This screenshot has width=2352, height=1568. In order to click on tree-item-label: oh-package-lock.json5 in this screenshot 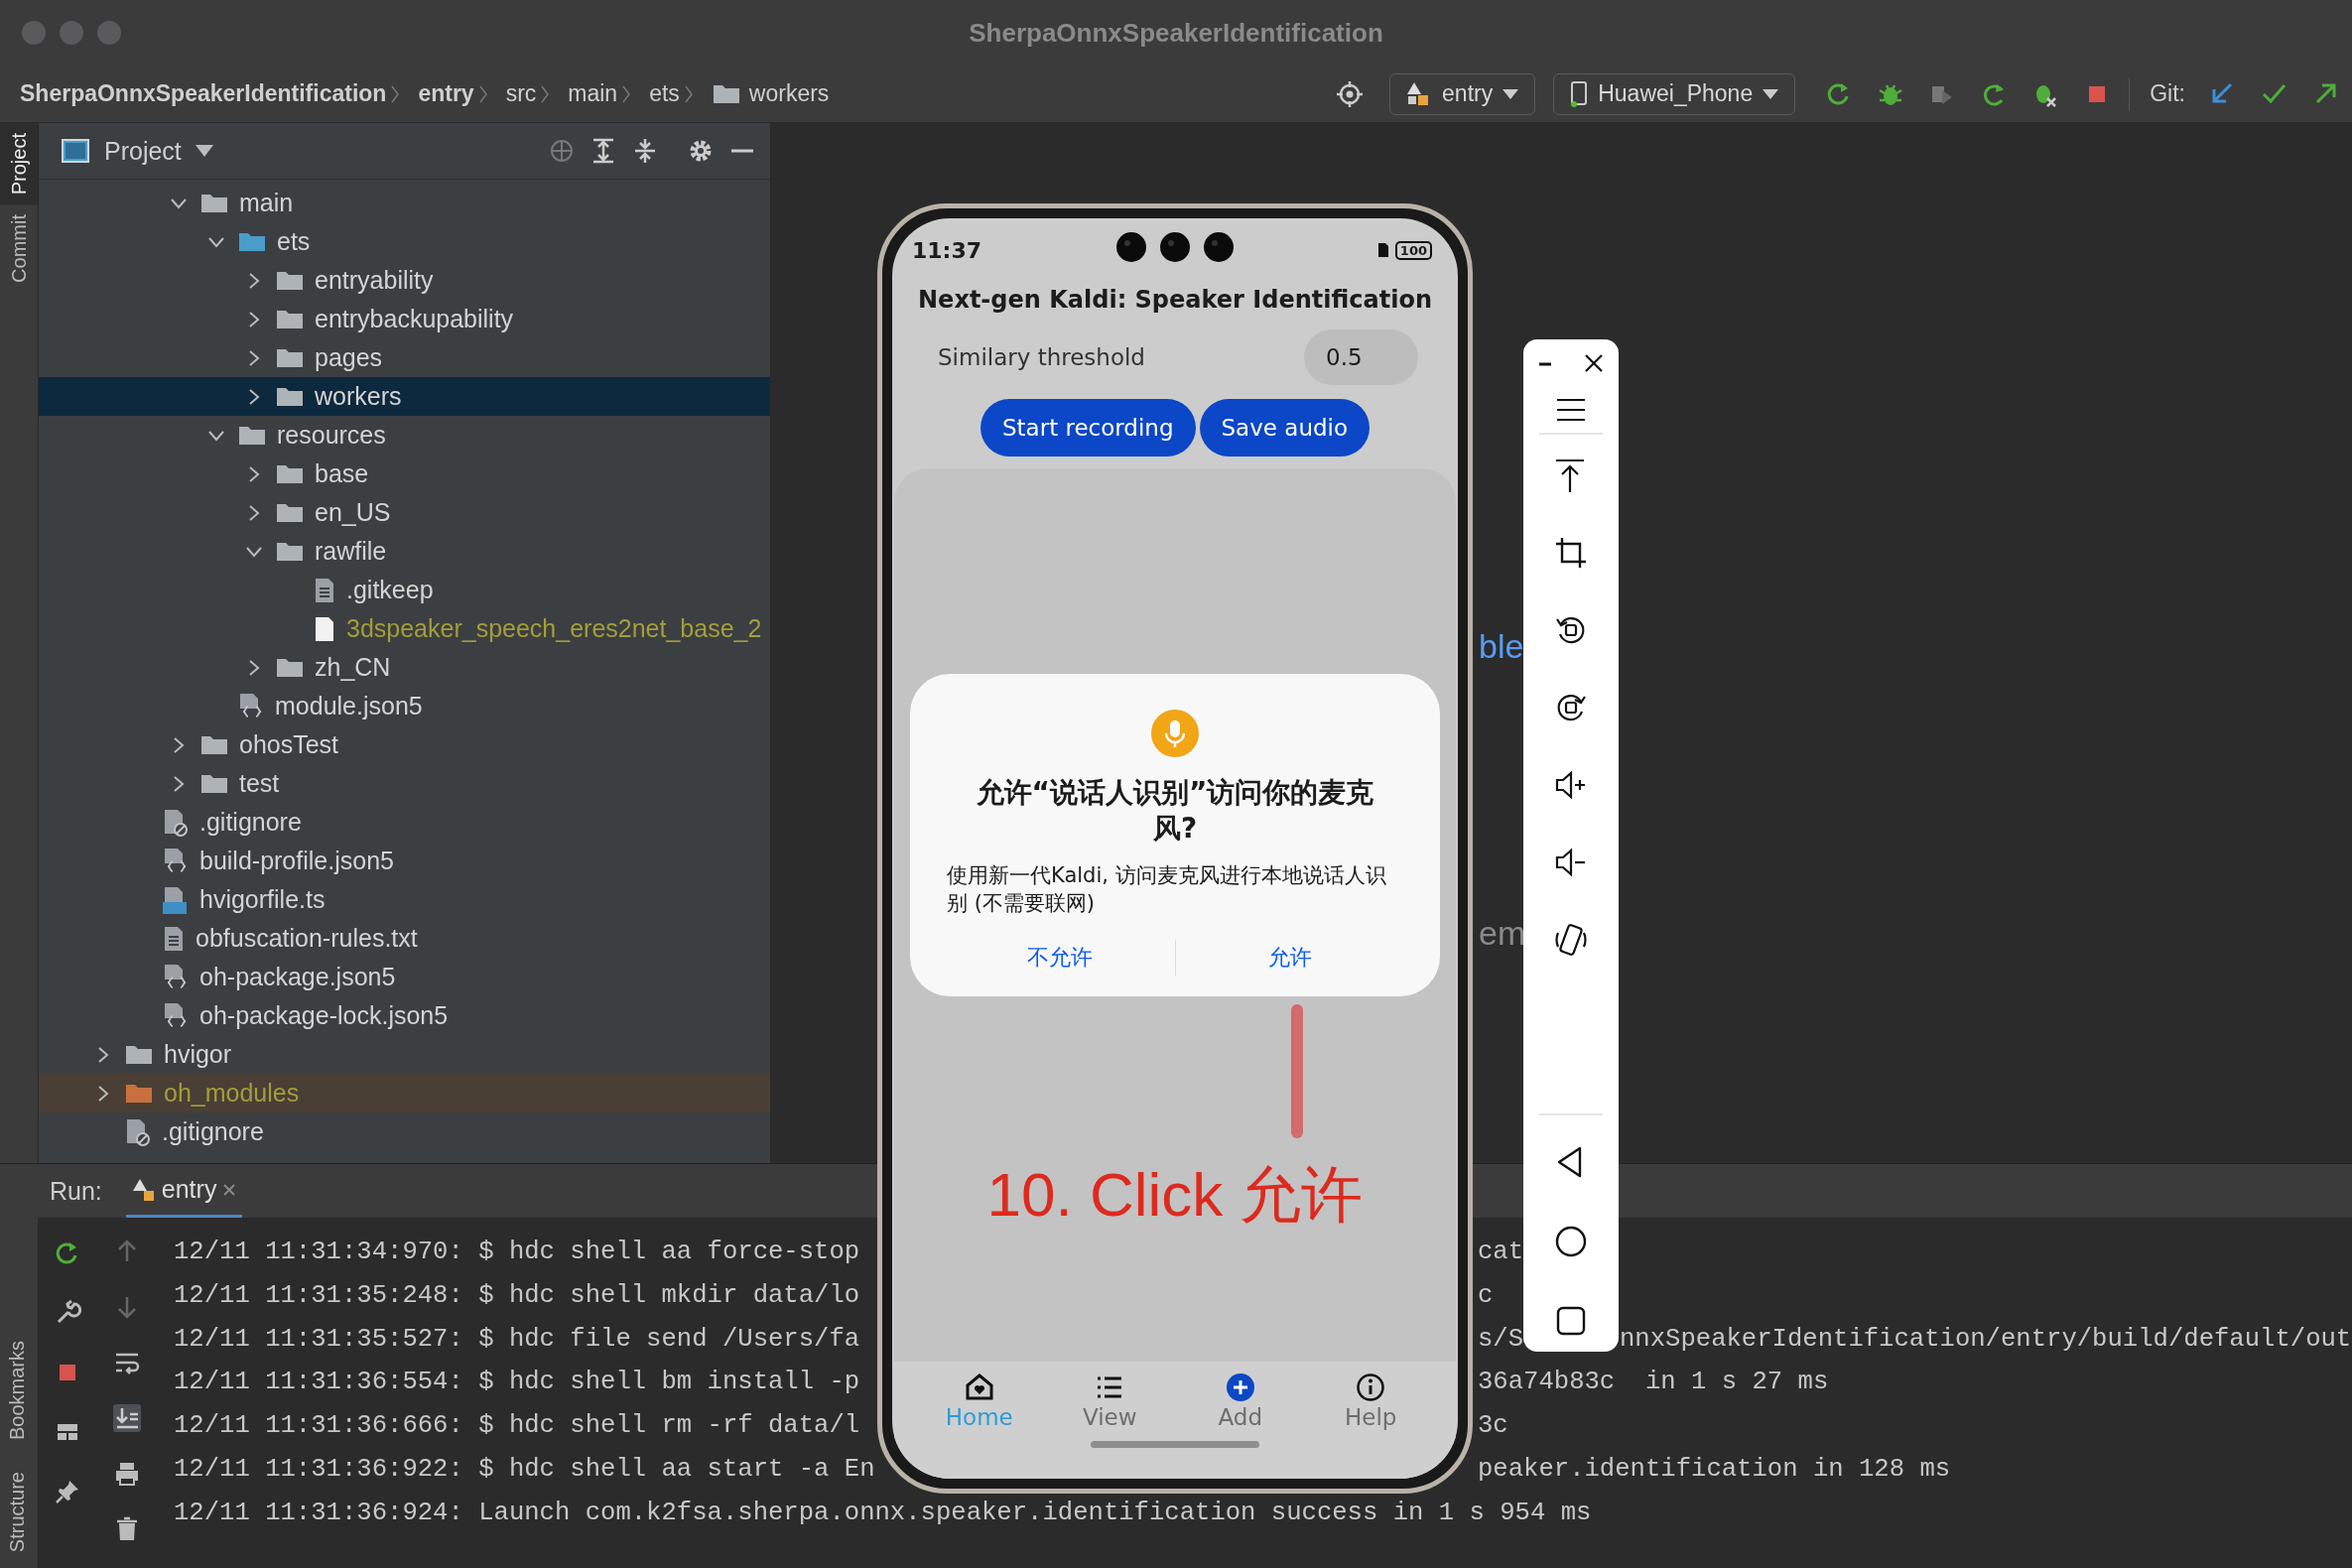, I will do `click(324, 1015)`.